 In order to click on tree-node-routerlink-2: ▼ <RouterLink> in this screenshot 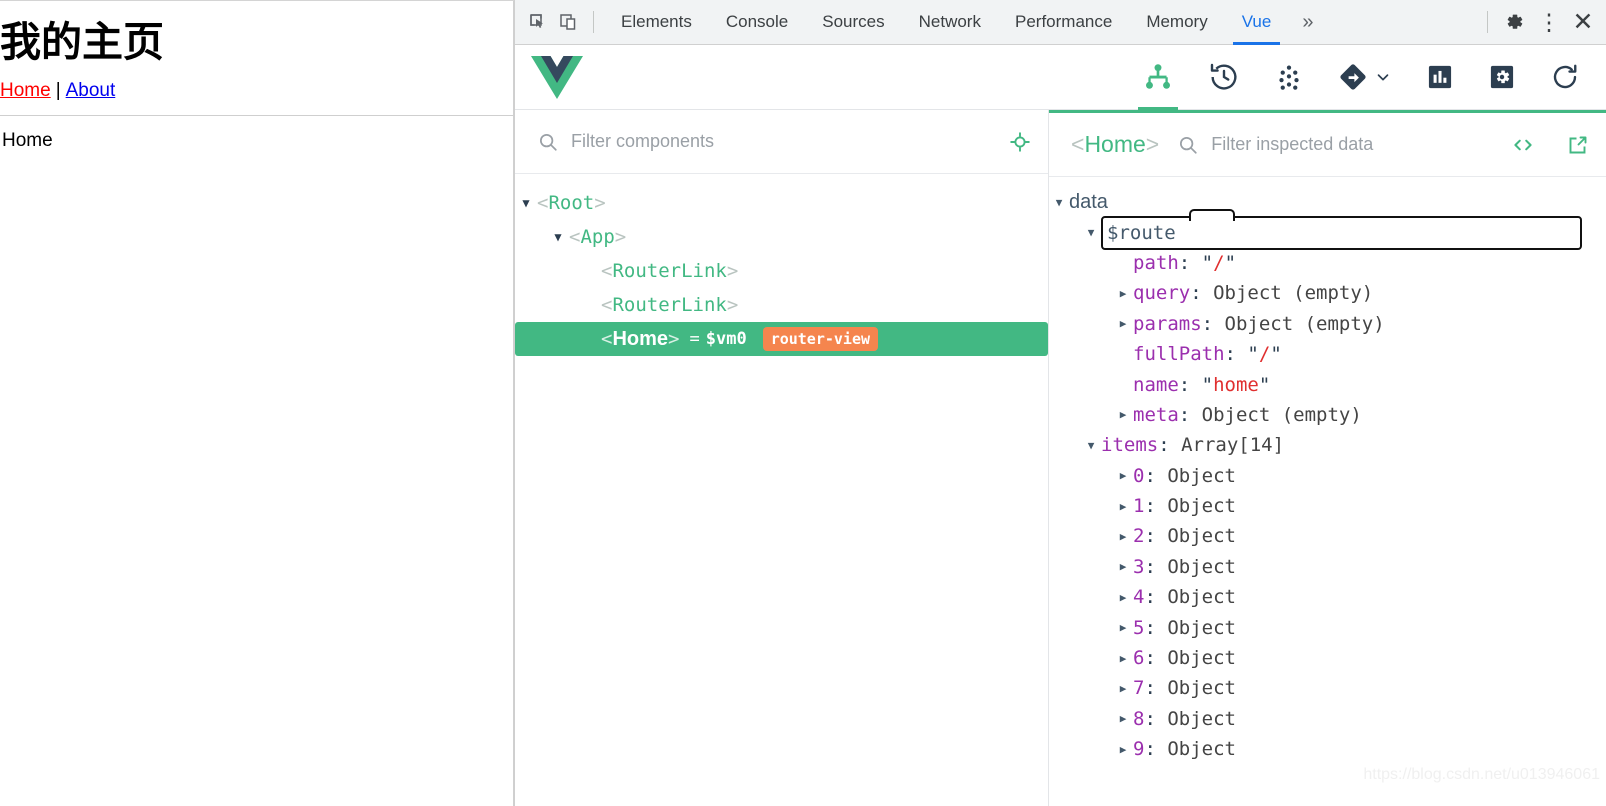, I will do `click(781, 305)`.